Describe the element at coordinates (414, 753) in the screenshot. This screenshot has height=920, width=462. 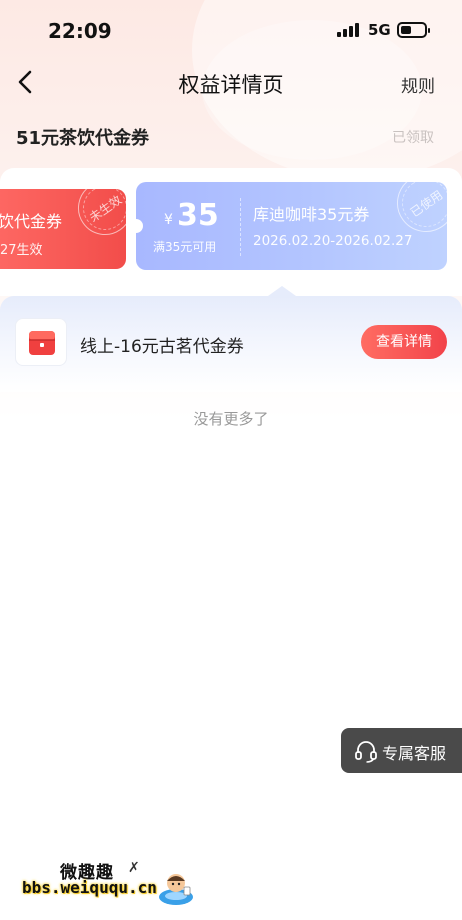
I see `customer-service-label: 专属客服` at that location.